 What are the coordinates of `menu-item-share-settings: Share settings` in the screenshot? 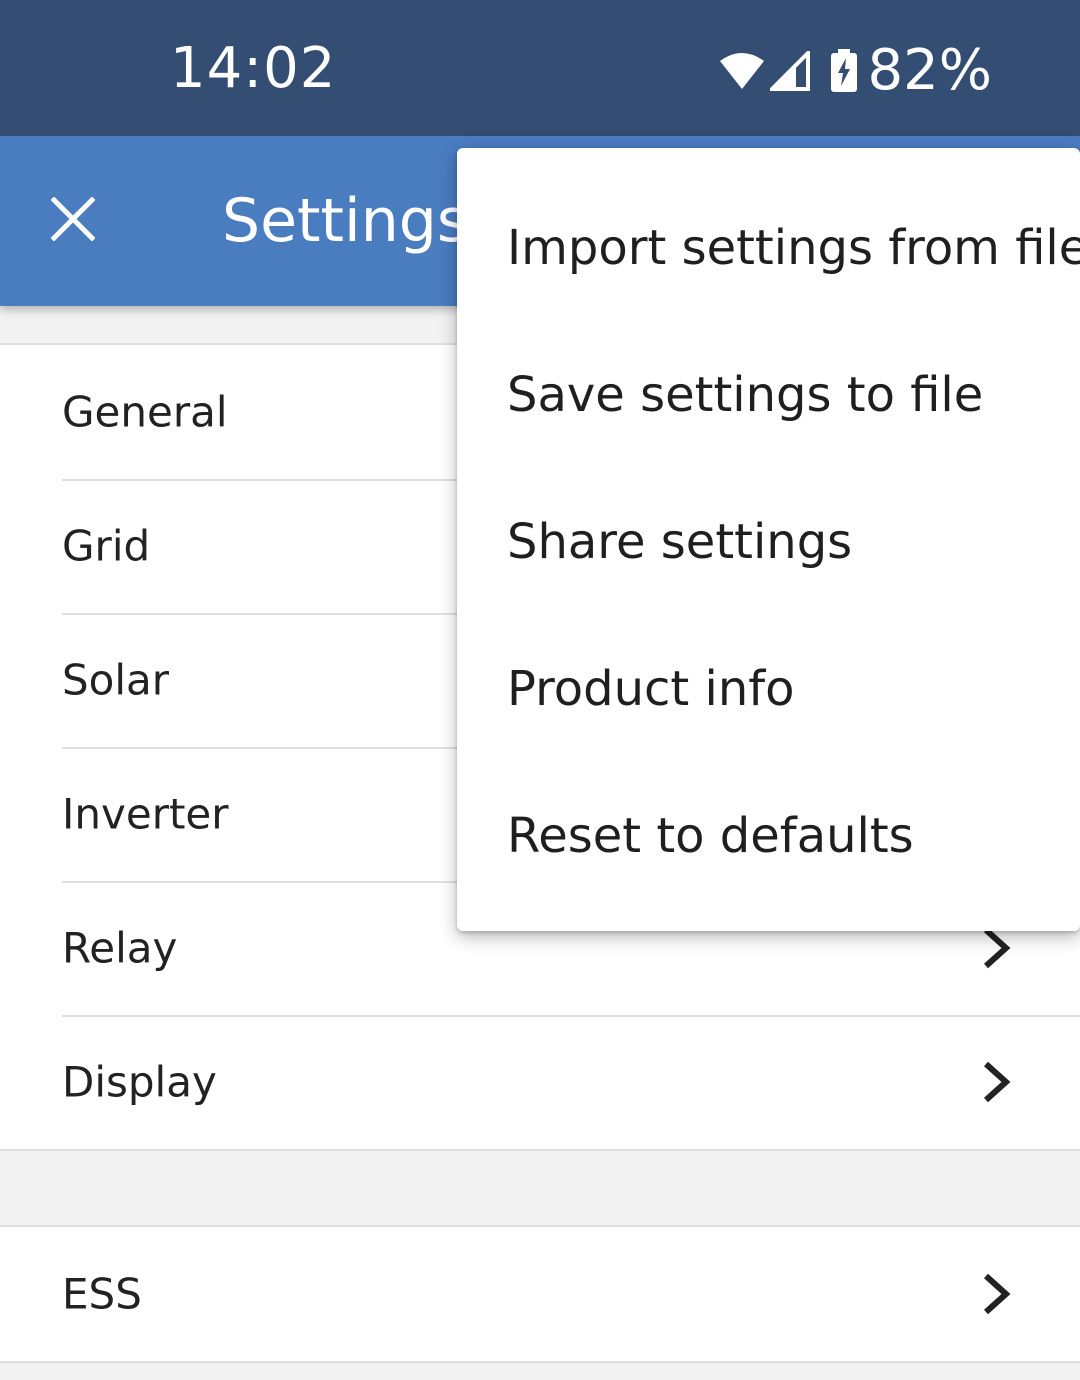 It's located at (768, 541).